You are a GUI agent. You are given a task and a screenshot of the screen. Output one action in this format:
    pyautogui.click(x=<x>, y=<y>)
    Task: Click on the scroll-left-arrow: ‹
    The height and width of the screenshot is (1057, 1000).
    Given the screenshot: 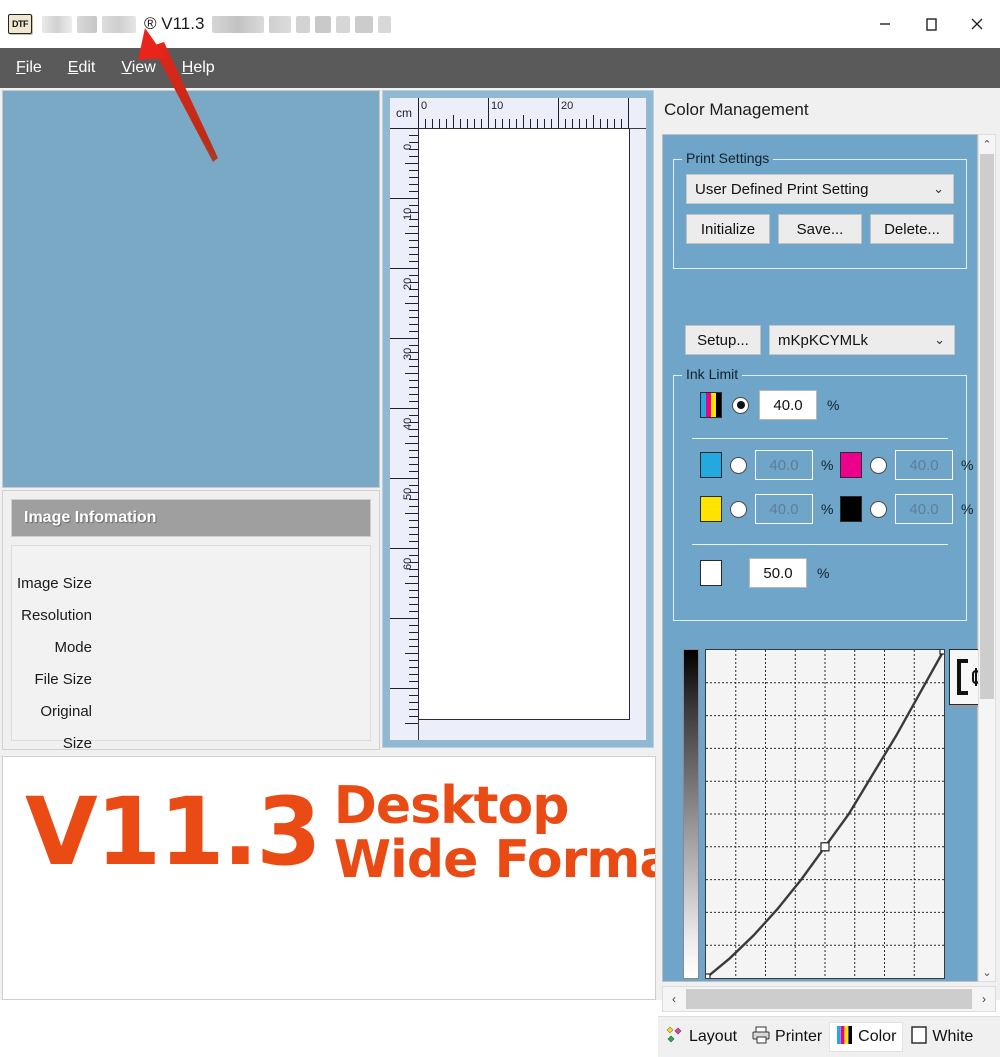 What is the action you would take?
    pyautogui.click(x=674, y=999)
    